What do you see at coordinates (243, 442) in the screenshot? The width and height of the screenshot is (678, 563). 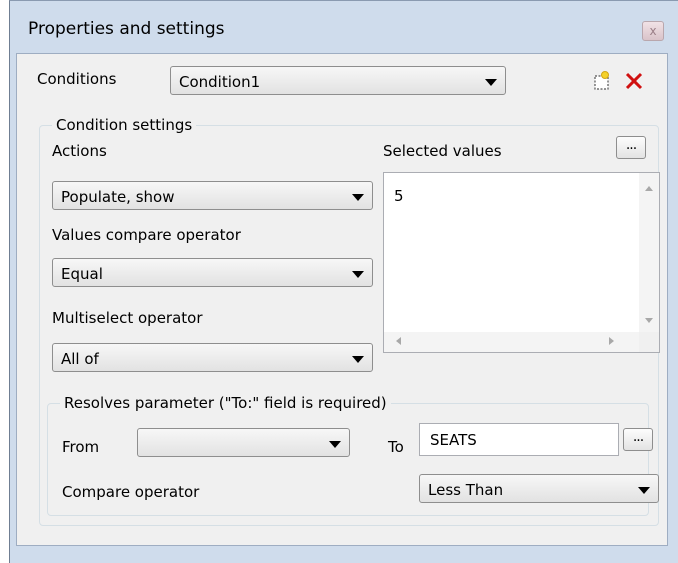 I see `from-combo` at bounding box center [243, 442].